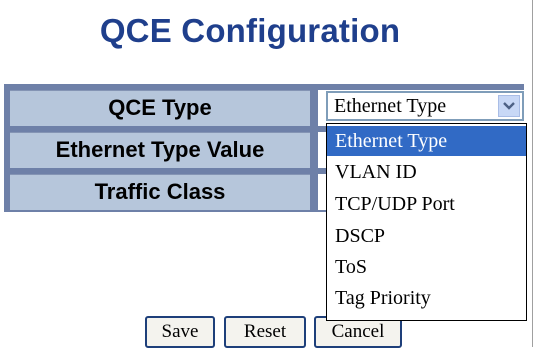  Describe the element at coordinates (426, 204) in the screenshot. I see `dropdown-option-tcp-udp-port: TCP/UDP Port` at that location.